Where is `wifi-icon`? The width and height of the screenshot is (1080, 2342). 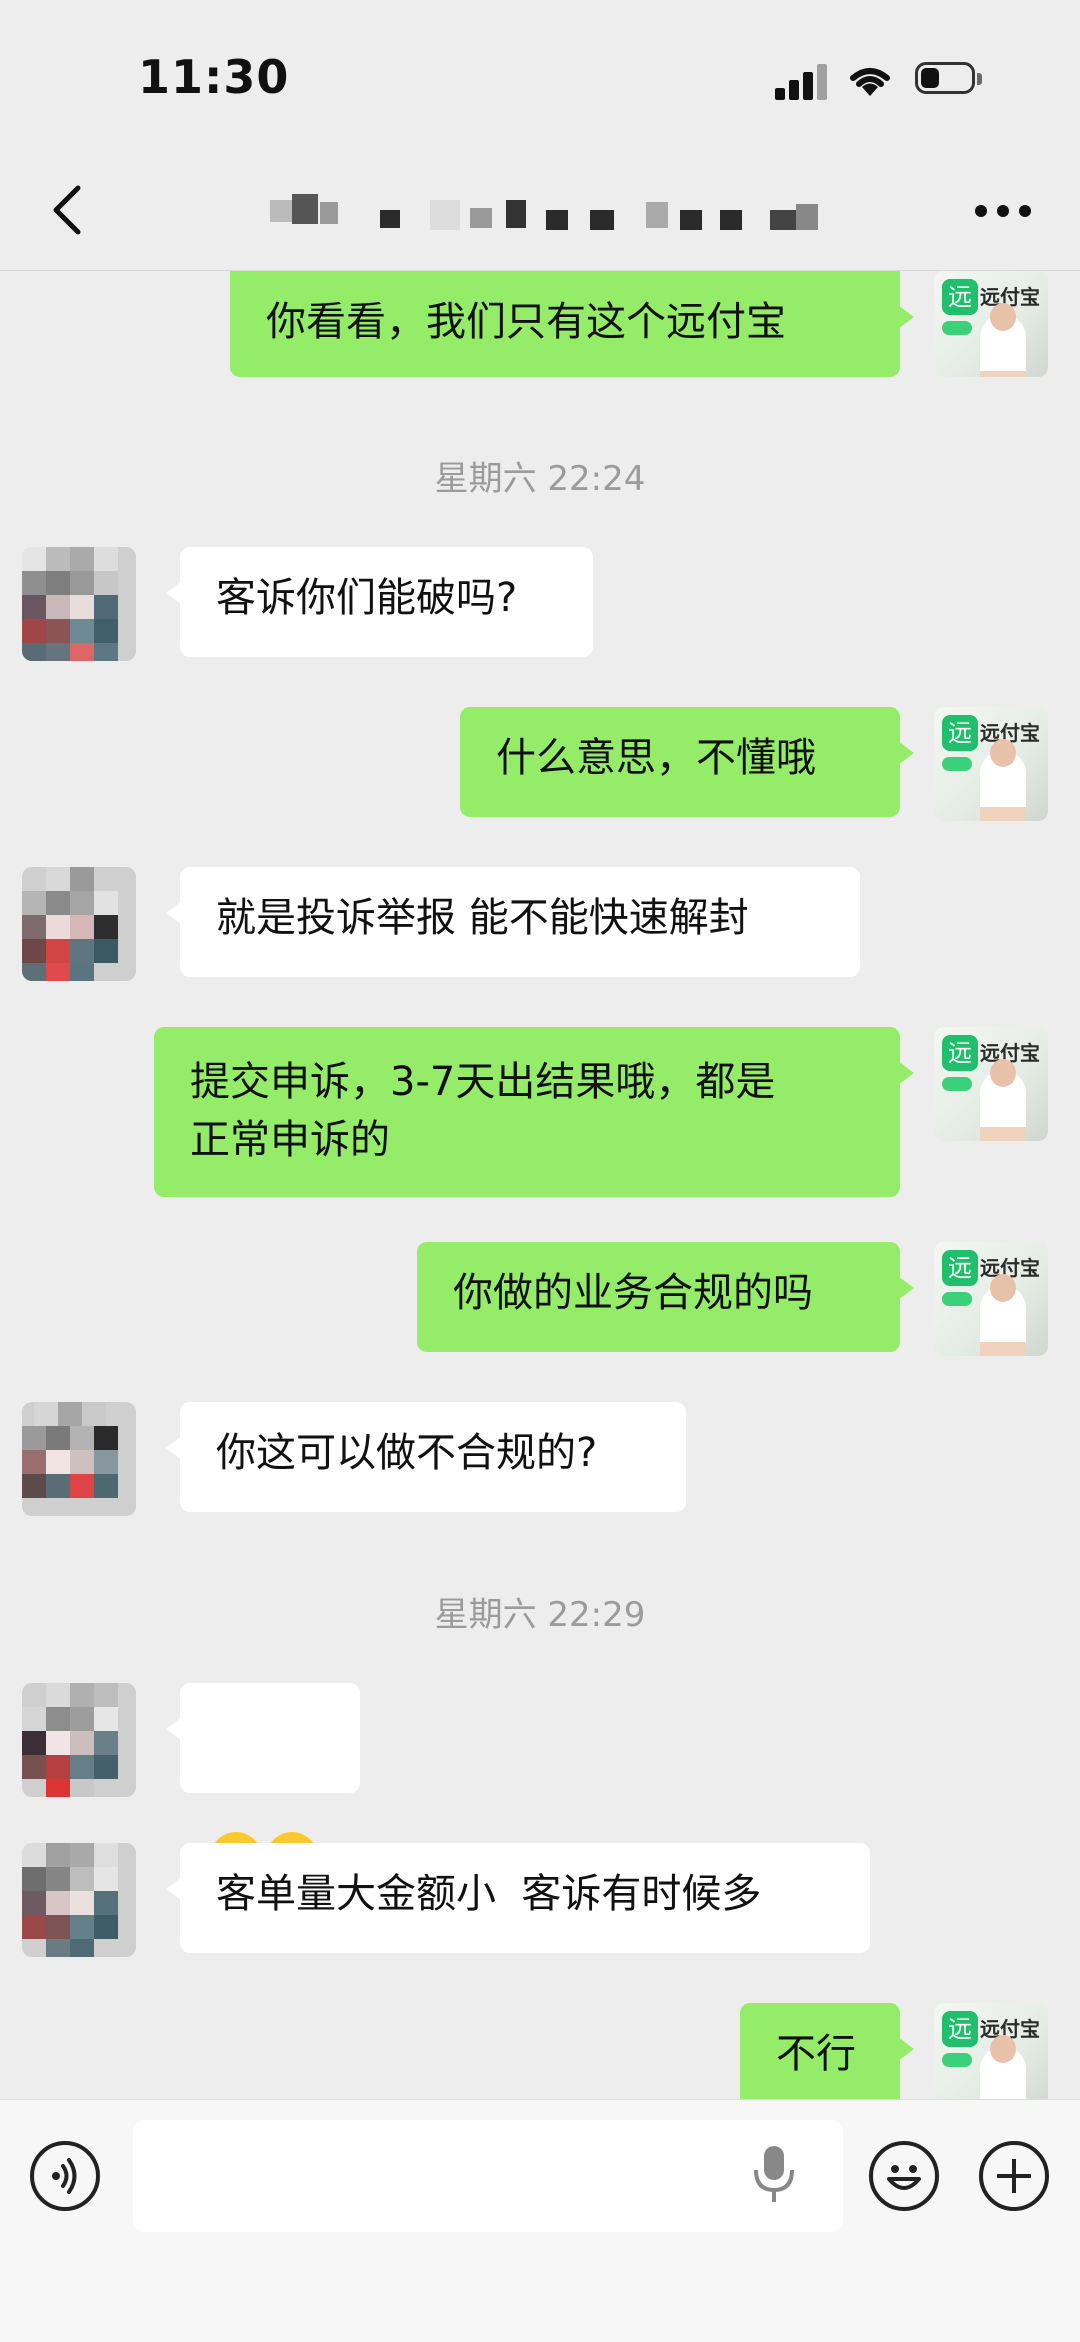
wifi-icon is located at coordinates (870, 82).